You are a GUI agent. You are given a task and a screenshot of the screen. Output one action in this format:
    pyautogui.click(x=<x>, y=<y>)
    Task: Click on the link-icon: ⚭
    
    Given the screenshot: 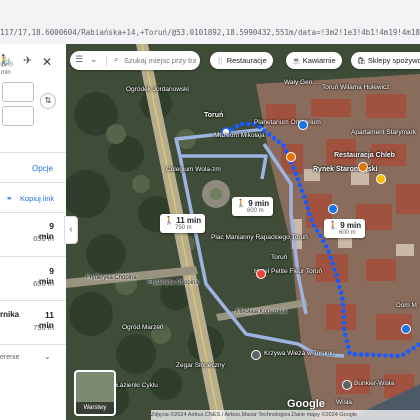 What is the action you would take?
    pyautogui.click(x=9, y=198)
    